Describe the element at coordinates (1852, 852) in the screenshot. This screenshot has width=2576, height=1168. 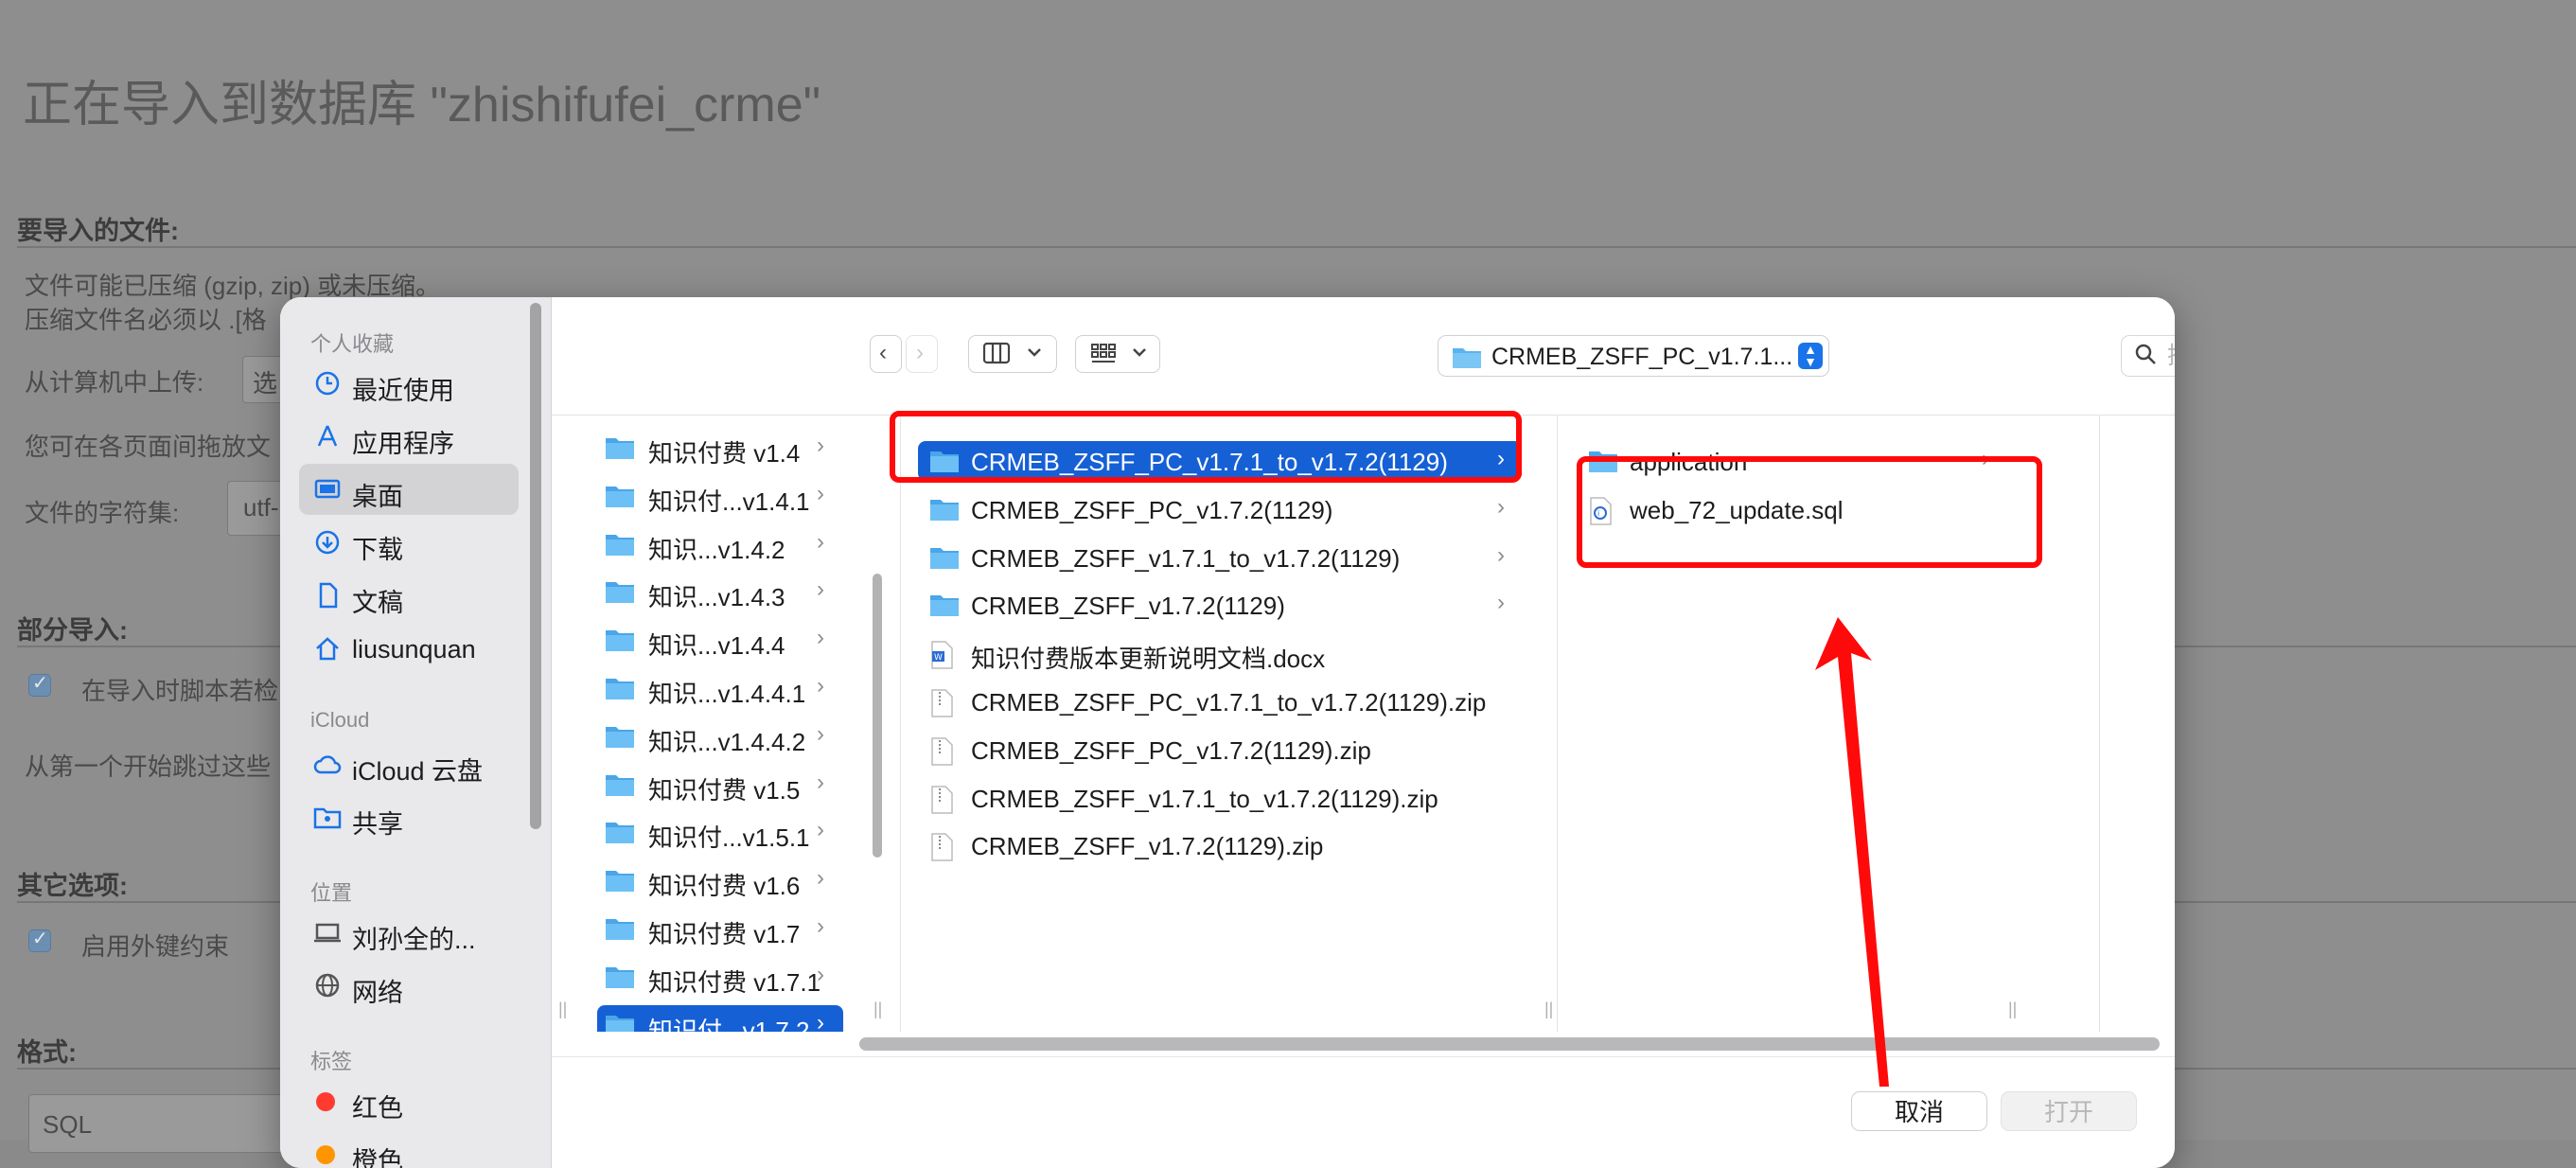
I see `annotation-arrow` at that location.